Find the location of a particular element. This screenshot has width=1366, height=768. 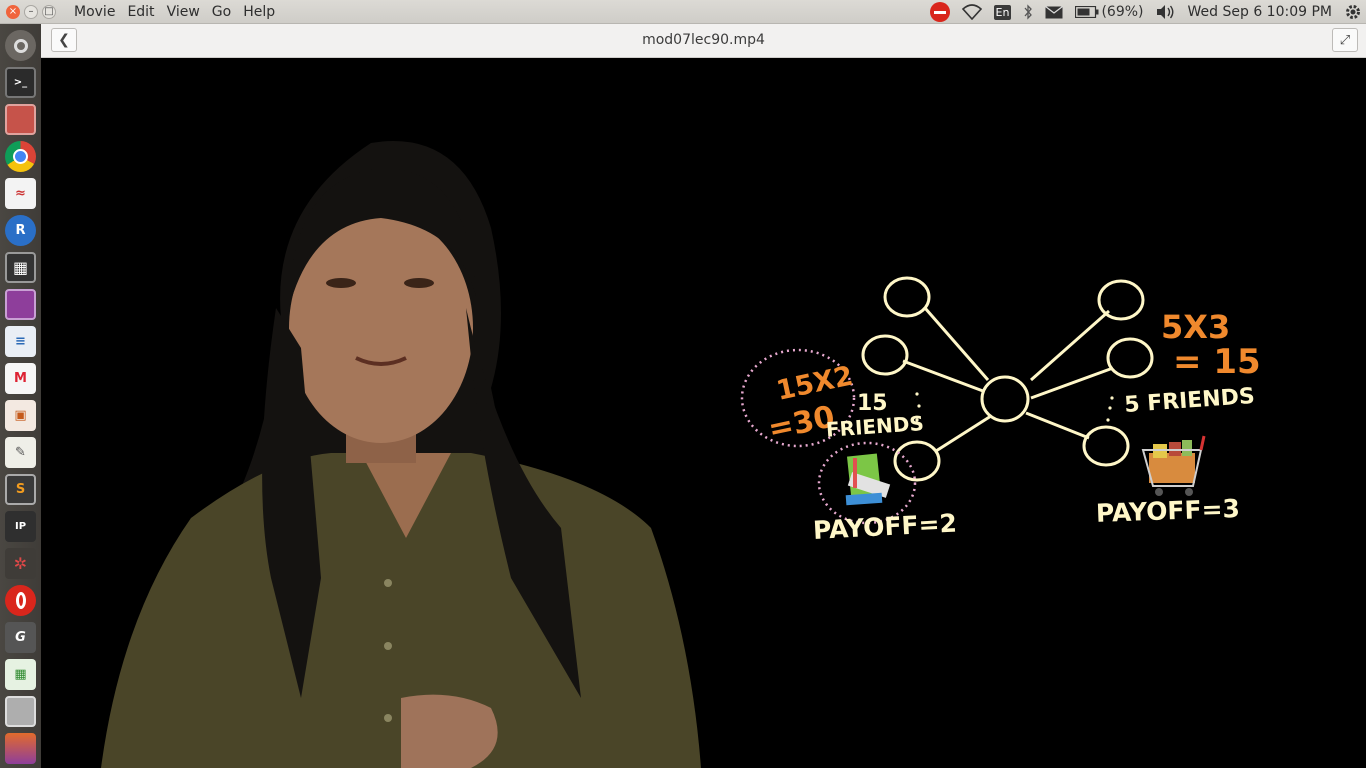

menu-go: Go is located at coordinates (221, 12).